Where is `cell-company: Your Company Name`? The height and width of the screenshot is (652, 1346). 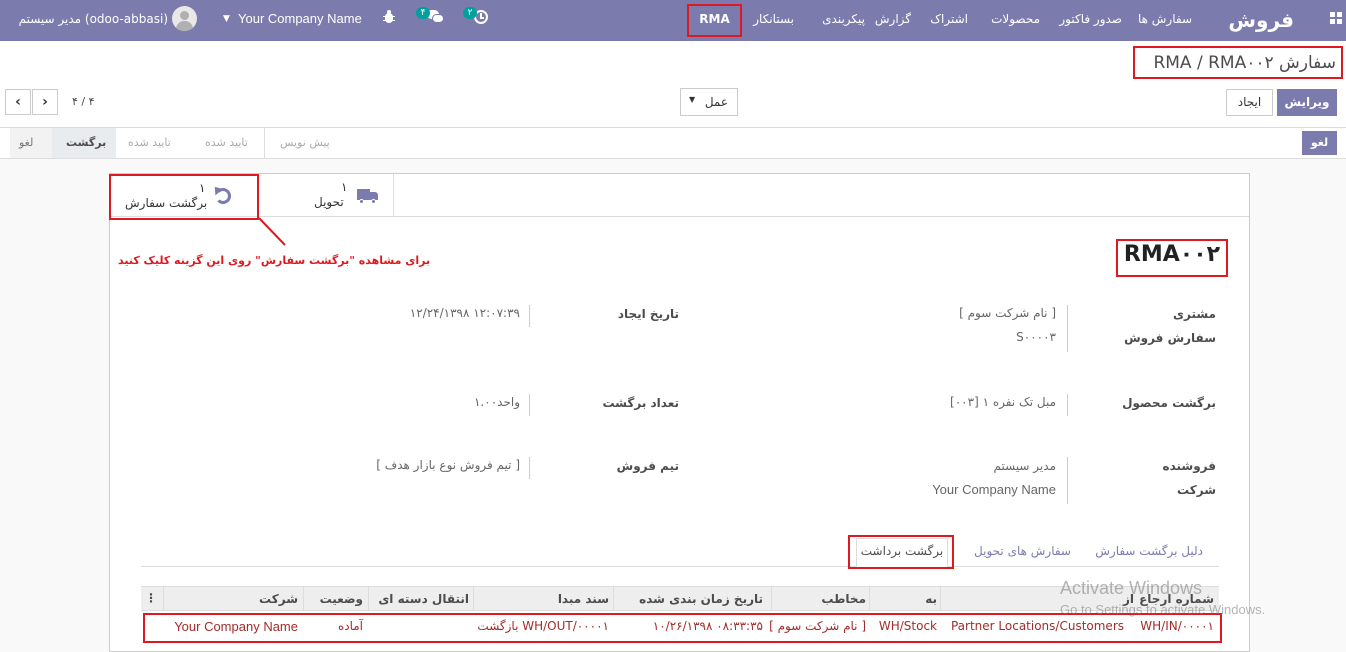 cell-company: Your Company Name is located at coordinates (236, 626).